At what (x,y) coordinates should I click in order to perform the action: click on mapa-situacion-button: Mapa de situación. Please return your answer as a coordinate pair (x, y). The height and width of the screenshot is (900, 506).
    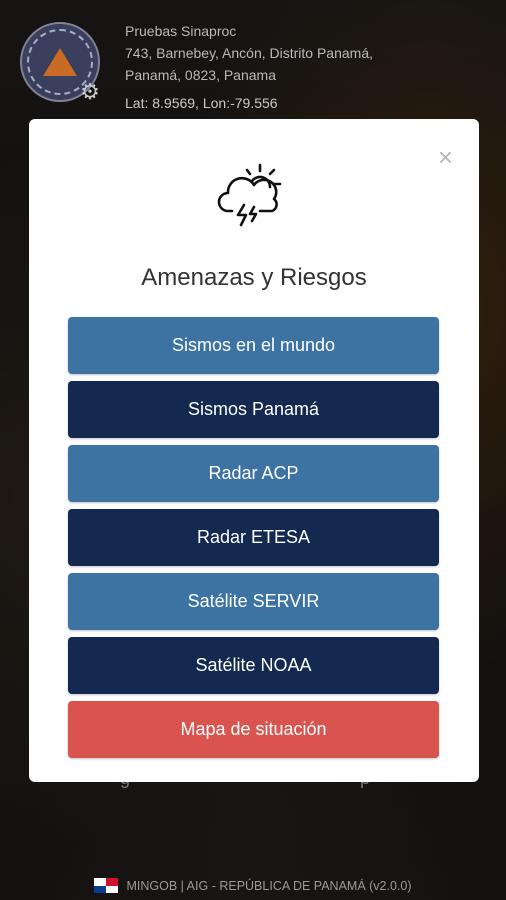
    Looking at the image, I should click on (253, 729).